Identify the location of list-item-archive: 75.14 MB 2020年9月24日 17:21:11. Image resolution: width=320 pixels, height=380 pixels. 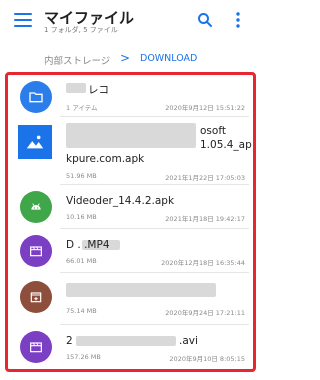
(130, 298).